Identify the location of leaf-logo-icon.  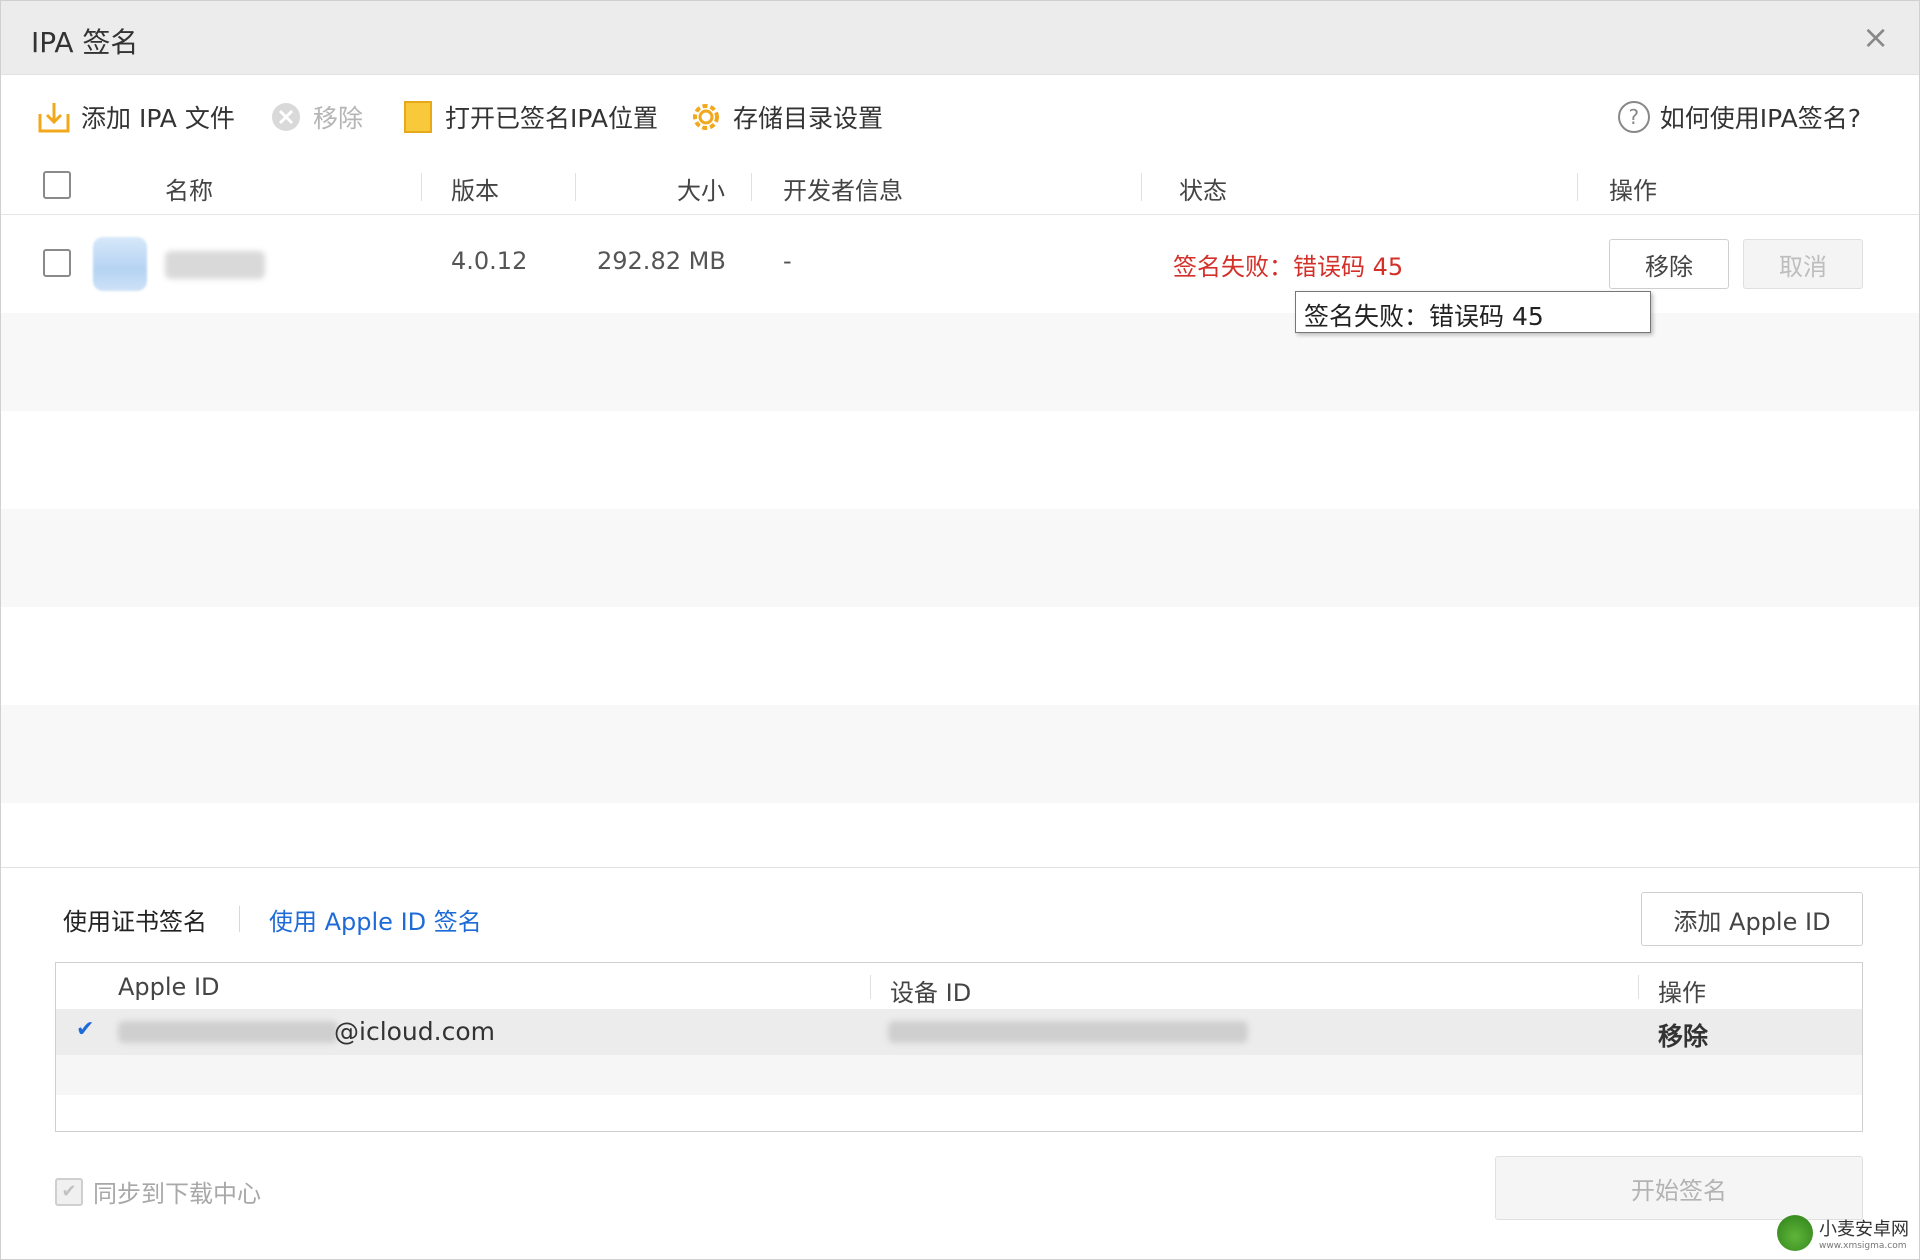
(1795, 1233).